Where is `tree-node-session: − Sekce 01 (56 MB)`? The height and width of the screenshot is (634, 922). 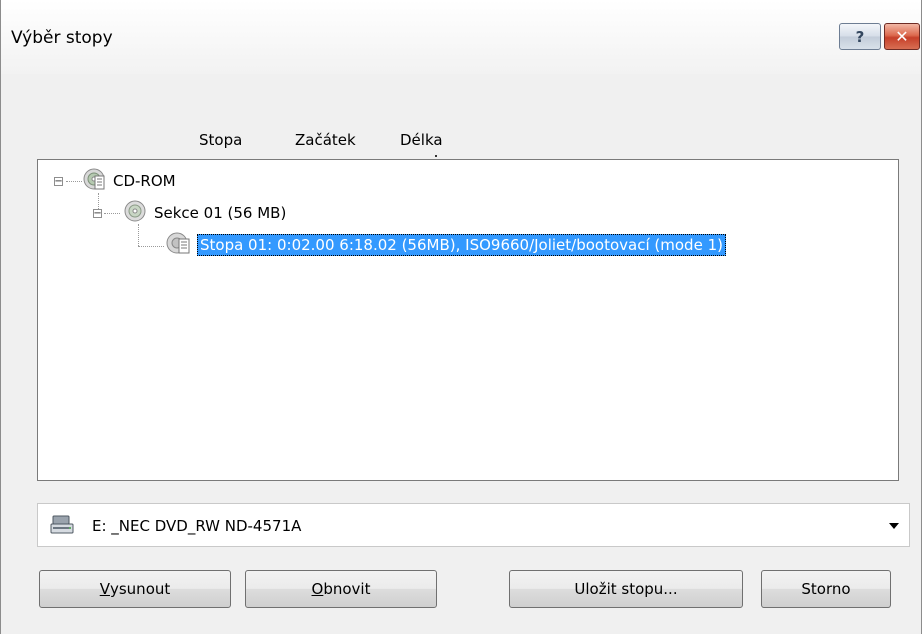 tree-node-session: − Sekce 01 (56 MB) is located at coordinates (190, 213).